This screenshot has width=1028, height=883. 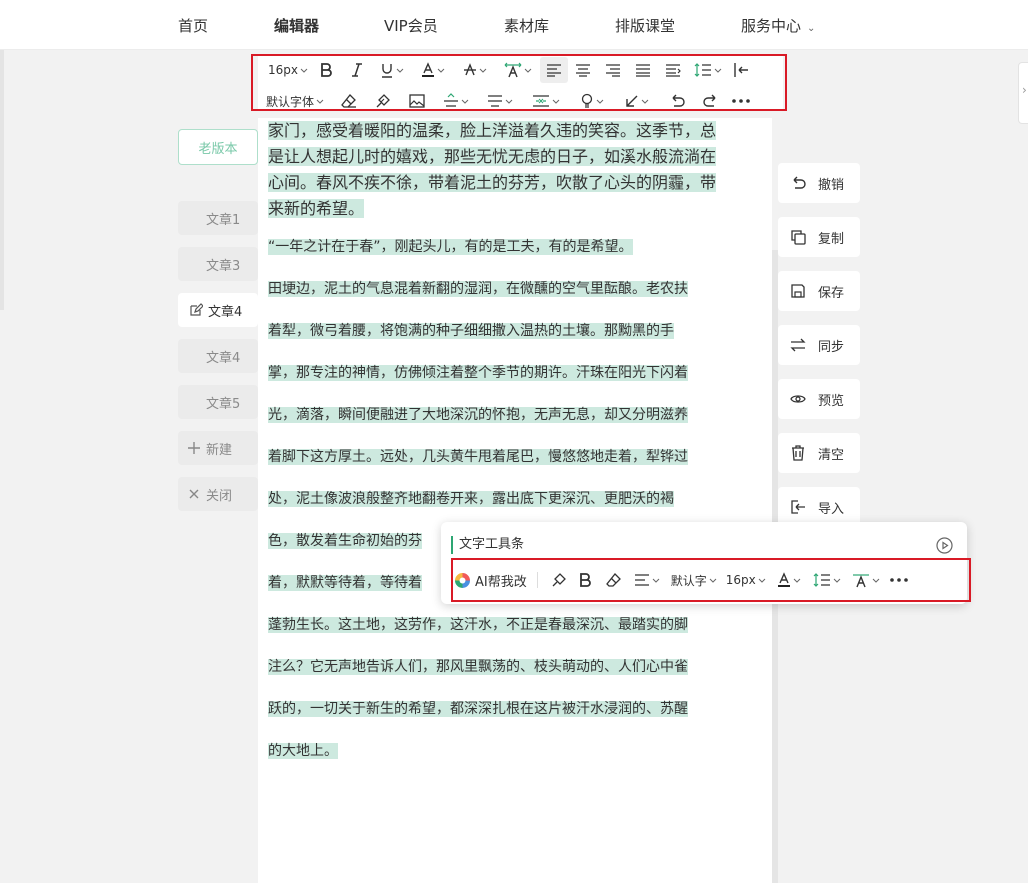 I want to click on annotation-box-toolbar, so click(x=519, y=82).